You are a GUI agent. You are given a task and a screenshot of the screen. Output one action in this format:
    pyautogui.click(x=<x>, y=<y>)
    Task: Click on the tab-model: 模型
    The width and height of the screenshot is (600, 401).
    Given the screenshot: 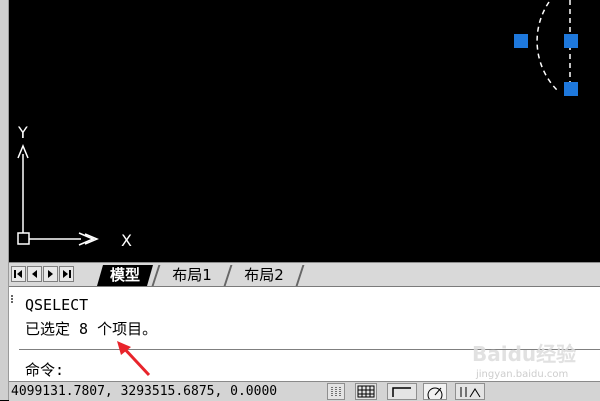 What is the action you would take?
    pyautogui.click(x=125, y=275)
    